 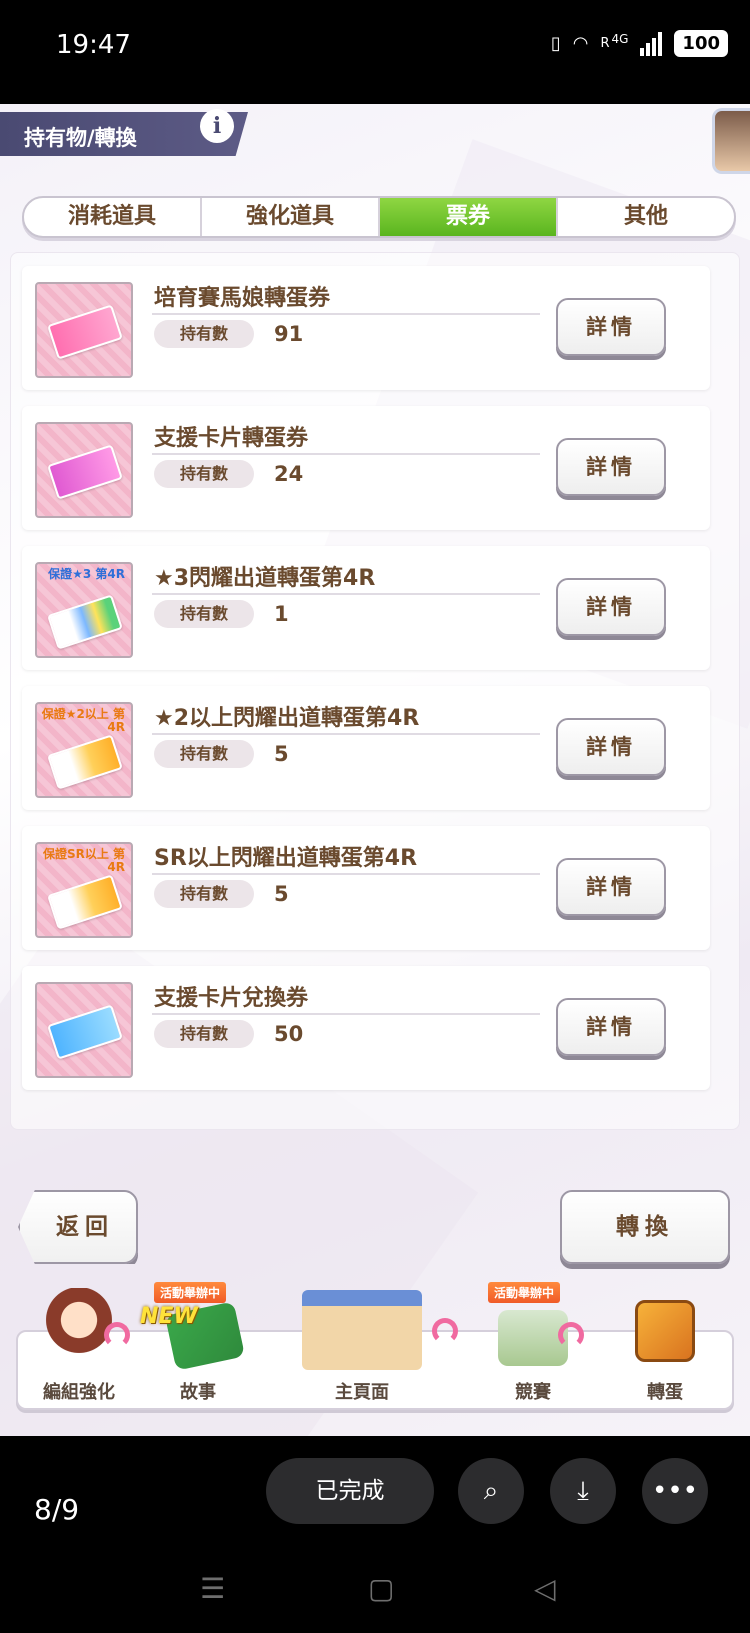 What do you see at coordinates (84, 610) in the screenshot?
I see `rainbow-ticket-icon: 保證★3 第4R` at bounding box center [84, 610].